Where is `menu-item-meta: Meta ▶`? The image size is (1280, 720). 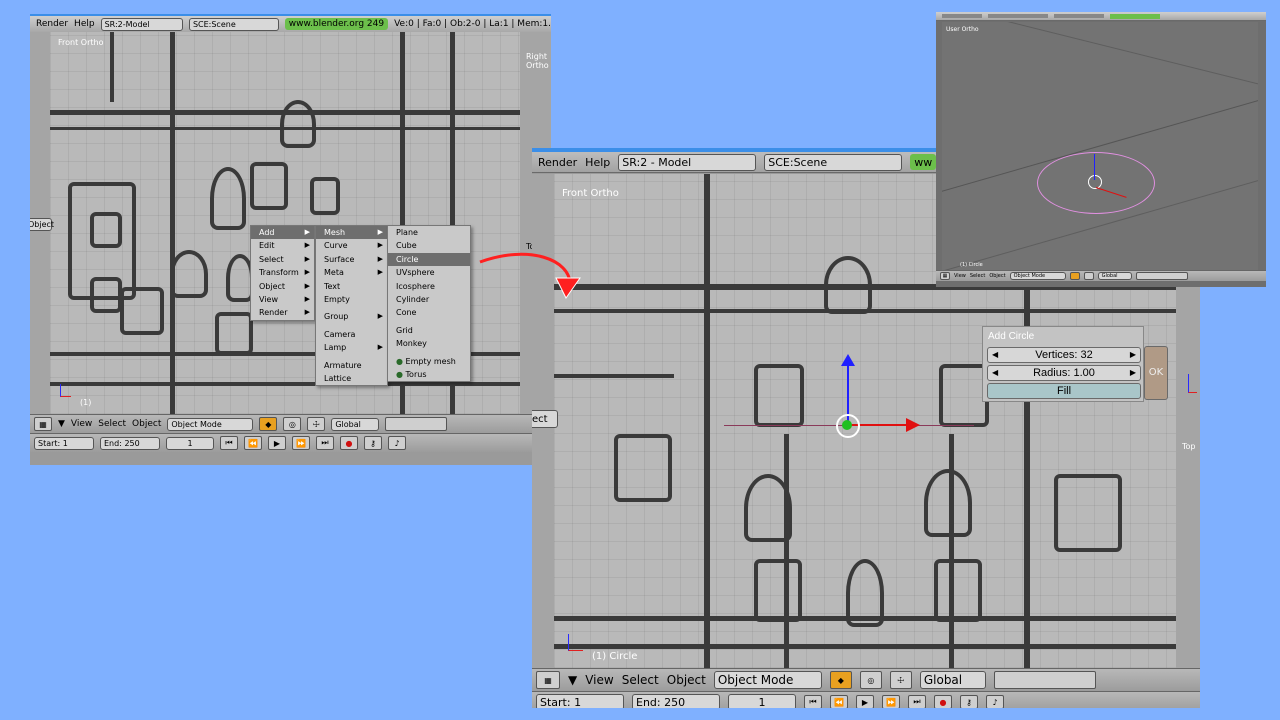
menu-item-meta: Meta ▶ is located at coordinates (351, 272).